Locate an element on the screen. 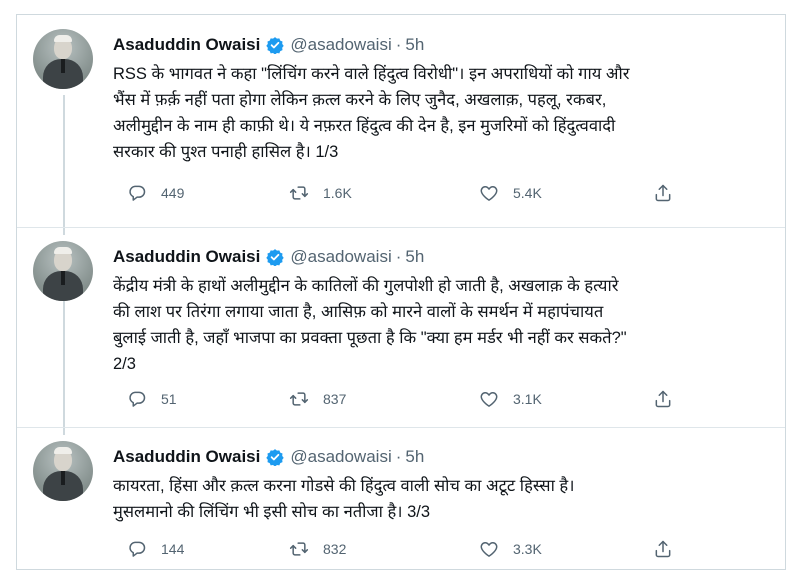  like-button: 5.4K is located at coordinates (510, 193).